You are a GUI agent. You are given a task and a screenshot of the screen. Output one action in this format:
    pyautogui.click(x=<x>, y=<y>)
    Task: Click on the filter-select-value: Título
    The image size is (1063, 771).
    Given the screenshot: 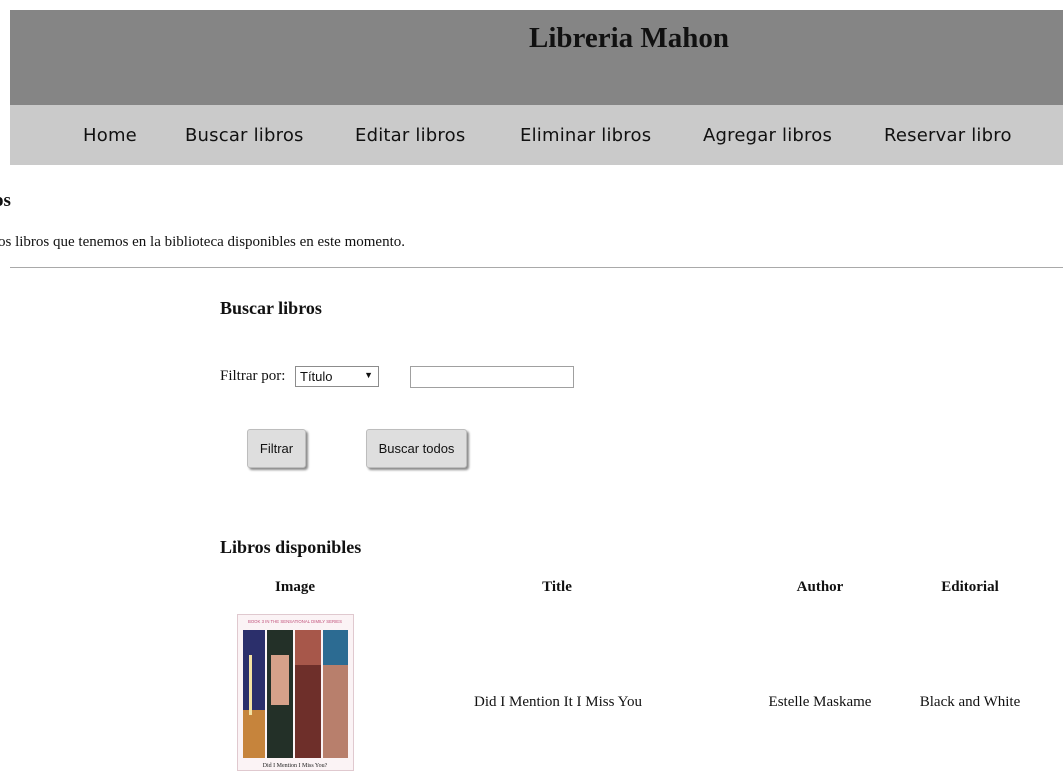 What is the action you would take?
    pyautogui.click(x=316, y=376)
    